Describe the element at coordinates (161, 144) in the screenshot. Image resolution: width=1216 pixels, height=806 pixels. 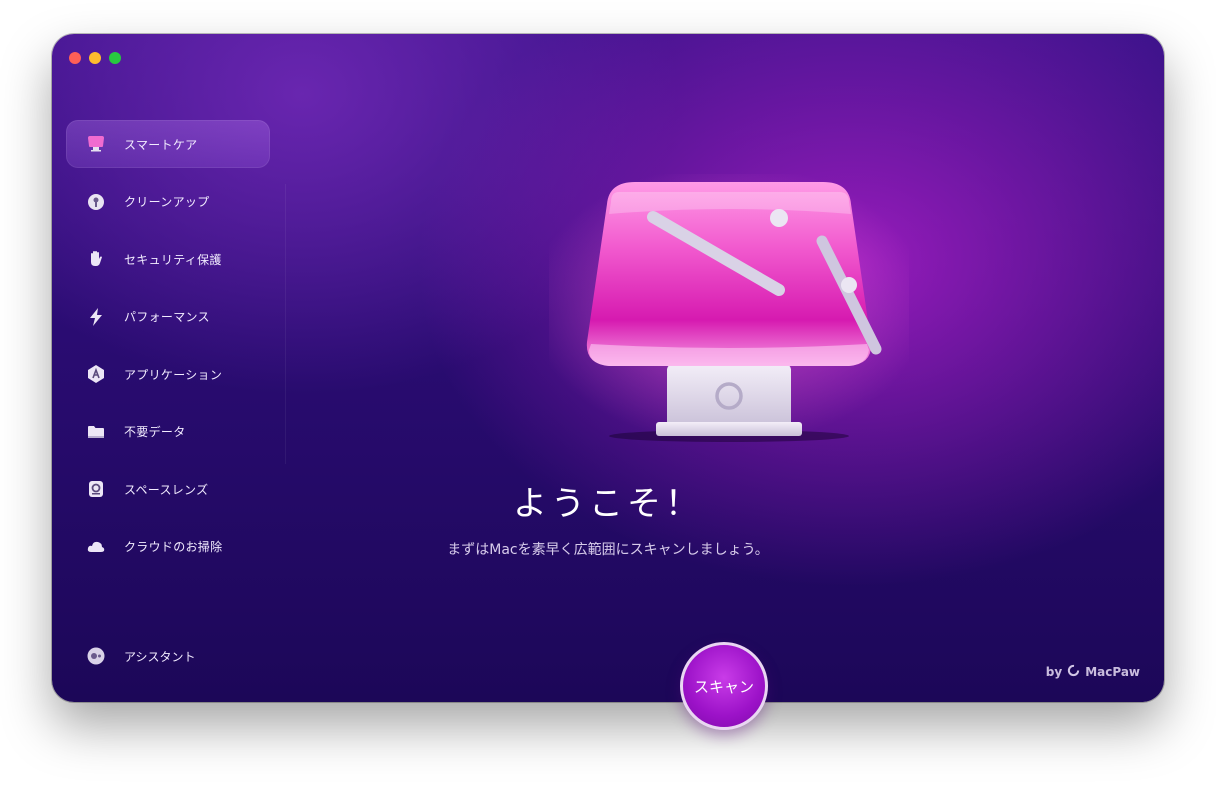
I see `sidebar-item-label: スマートケア` at that location.